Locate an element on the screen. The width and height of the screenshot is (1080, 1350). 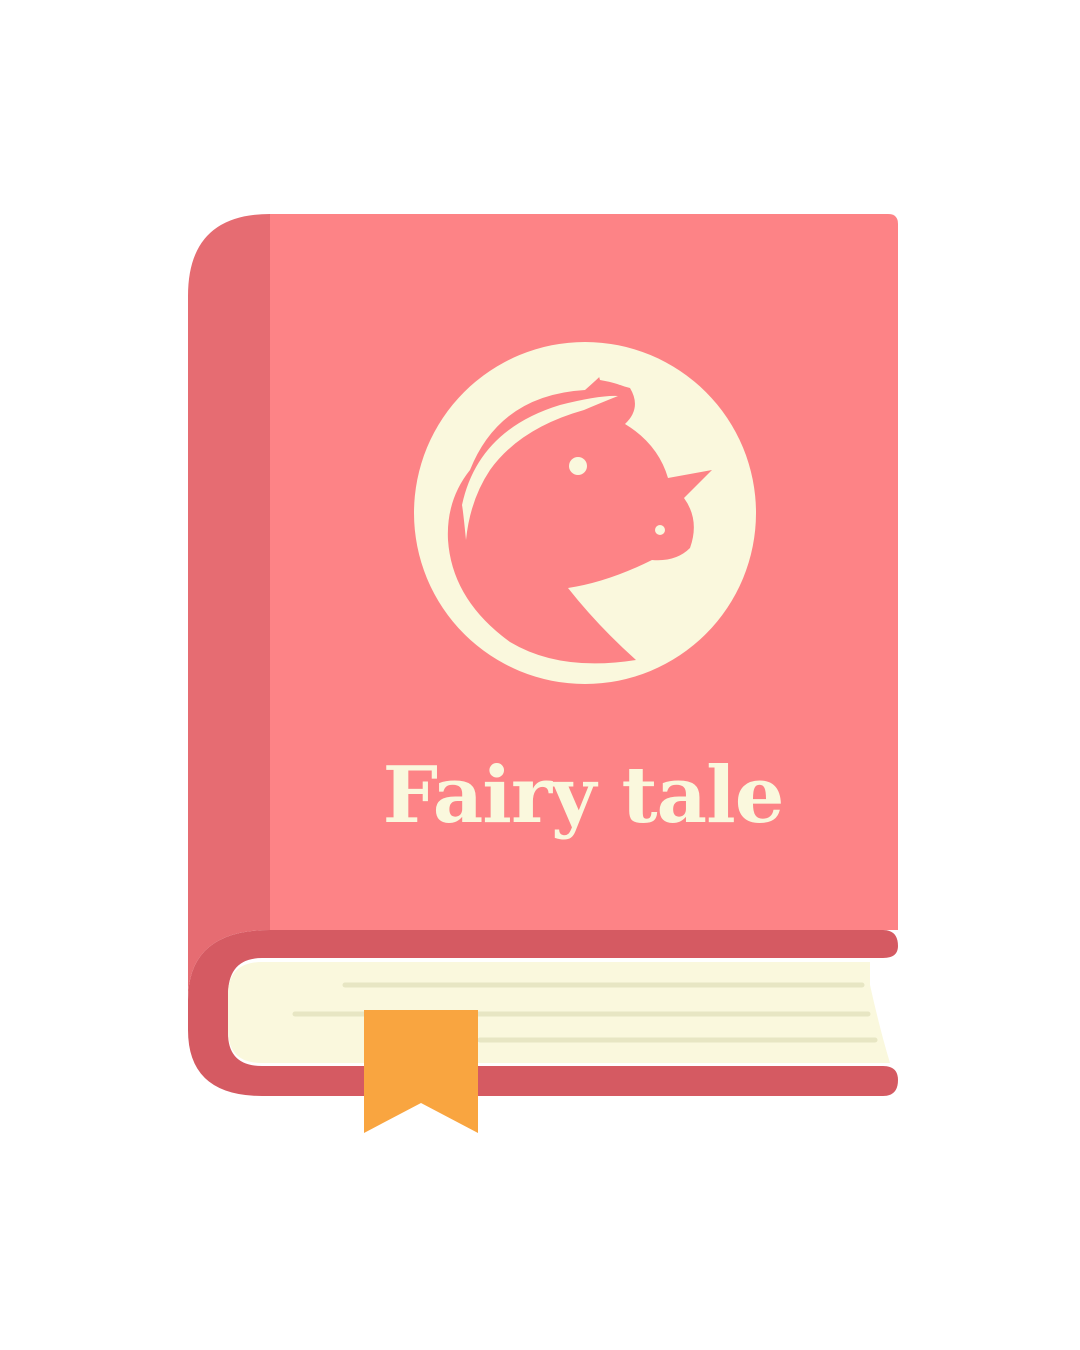
book-spine is located at coordinates (229, 607).